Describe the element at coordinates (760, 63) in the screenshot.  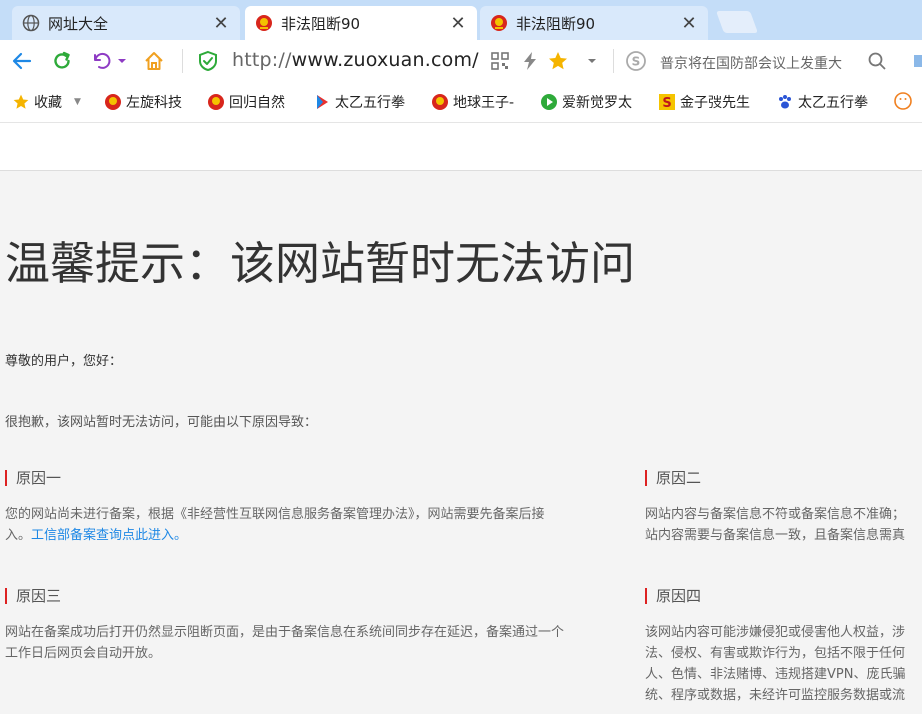
I see `search-input: 普京将在国防部会议上发重大` at that location.